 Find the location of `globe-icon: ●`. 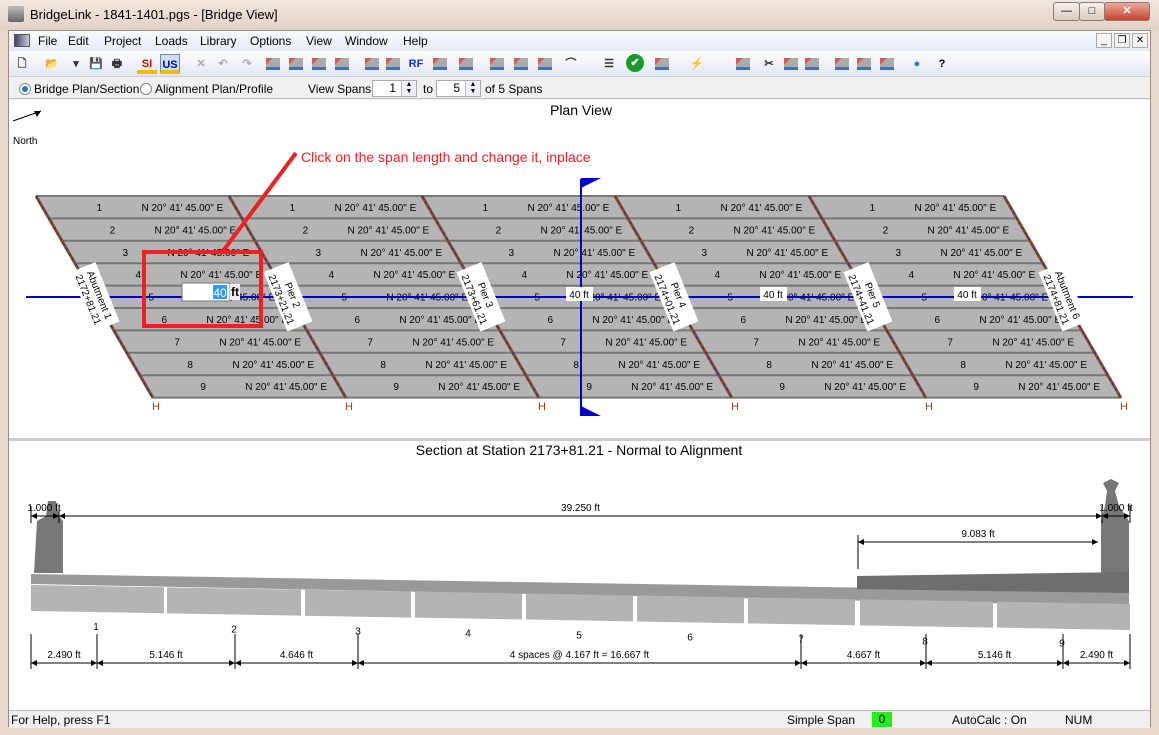

globe-icon: ● is located at coordinates (917, 64).